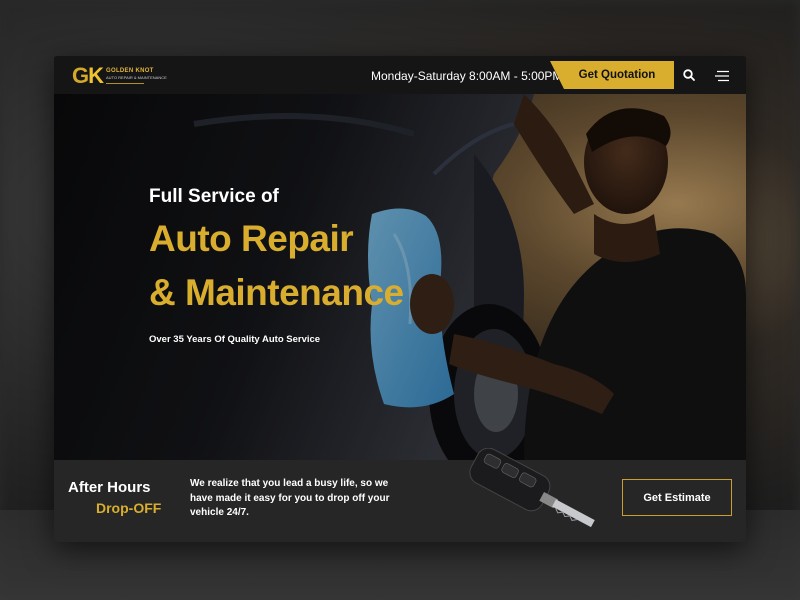  Describe the element at coordinates (129, 508) in the screenshot. I see `drop-off-subtitle: Drop-OFF` at that location.